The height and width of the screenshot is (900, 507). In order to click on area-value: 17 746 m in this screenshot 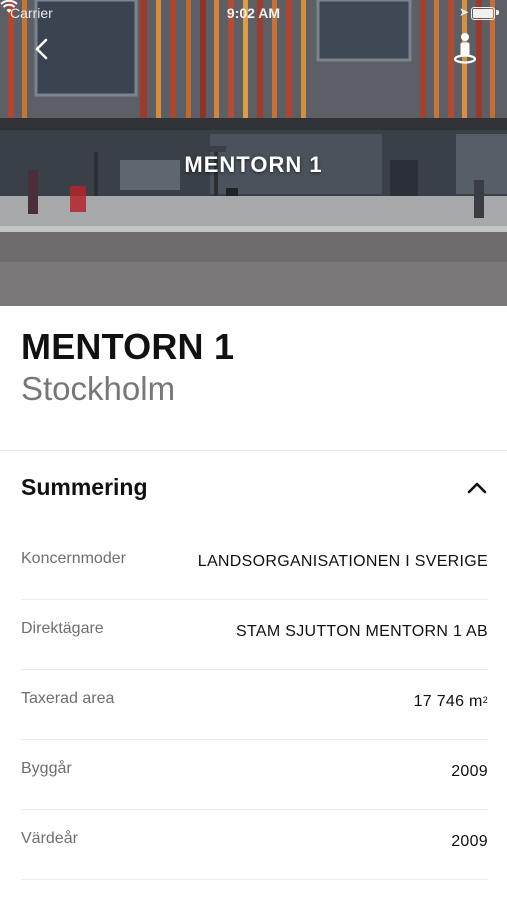, I will do `click(448, 701)`.